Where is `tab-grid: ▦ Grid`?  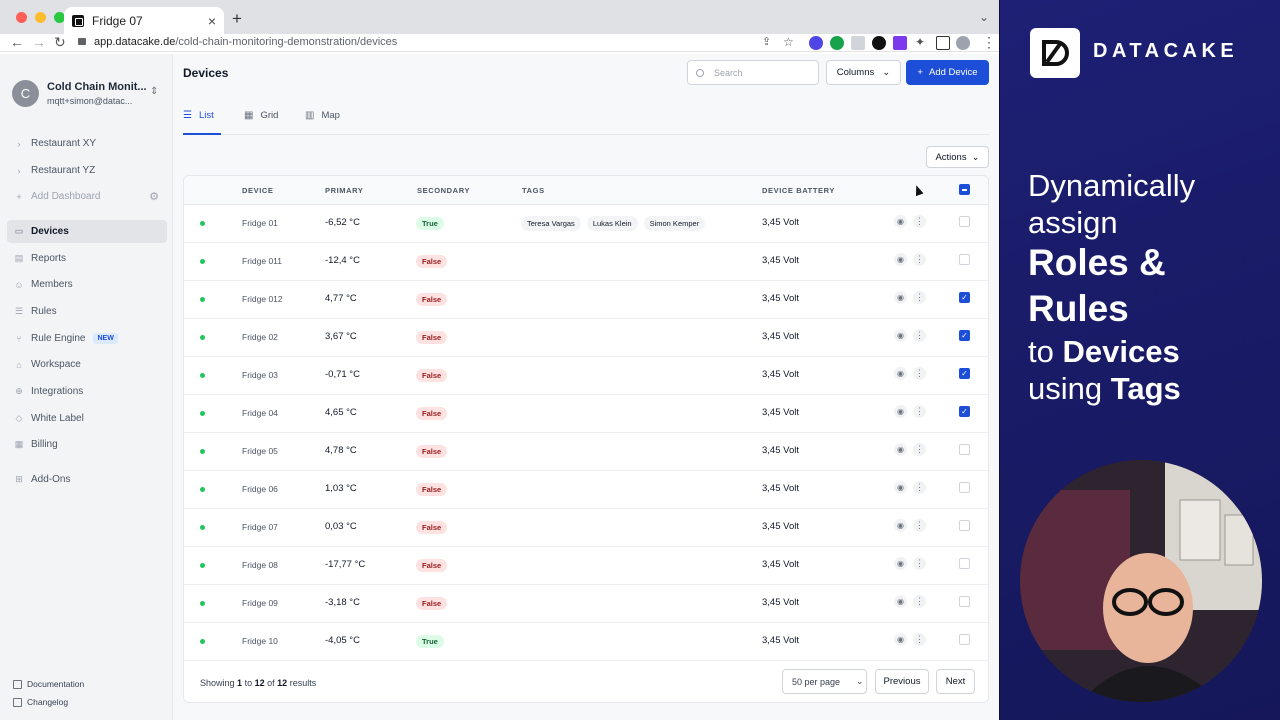
tab-grid: ▦ Grid is located at coordinates (261, 120).